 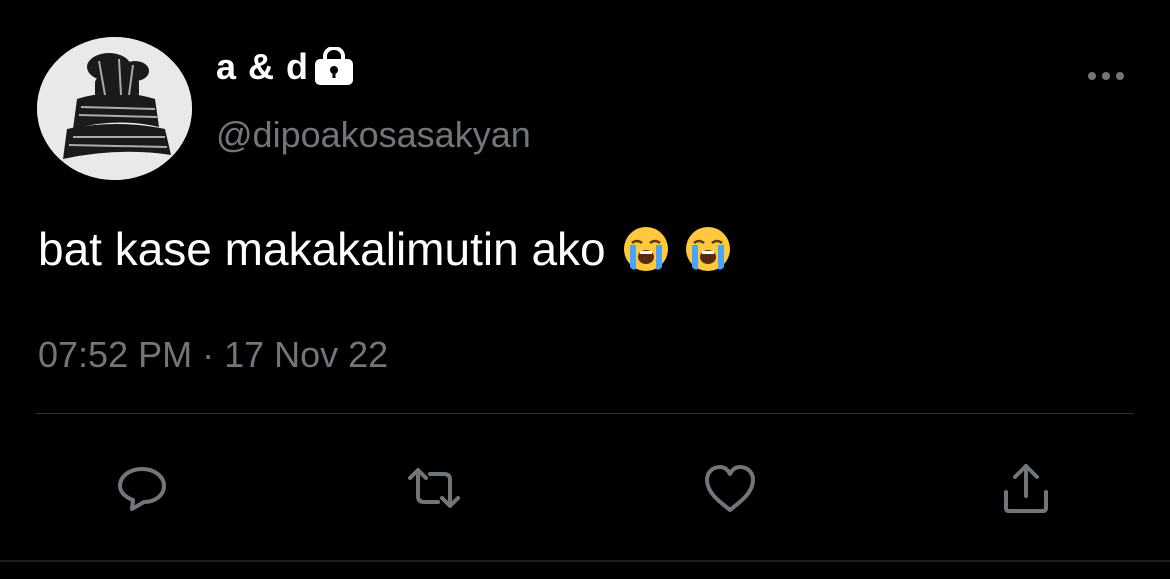 I want to click on share-icon, so click(x=1026, y=488).